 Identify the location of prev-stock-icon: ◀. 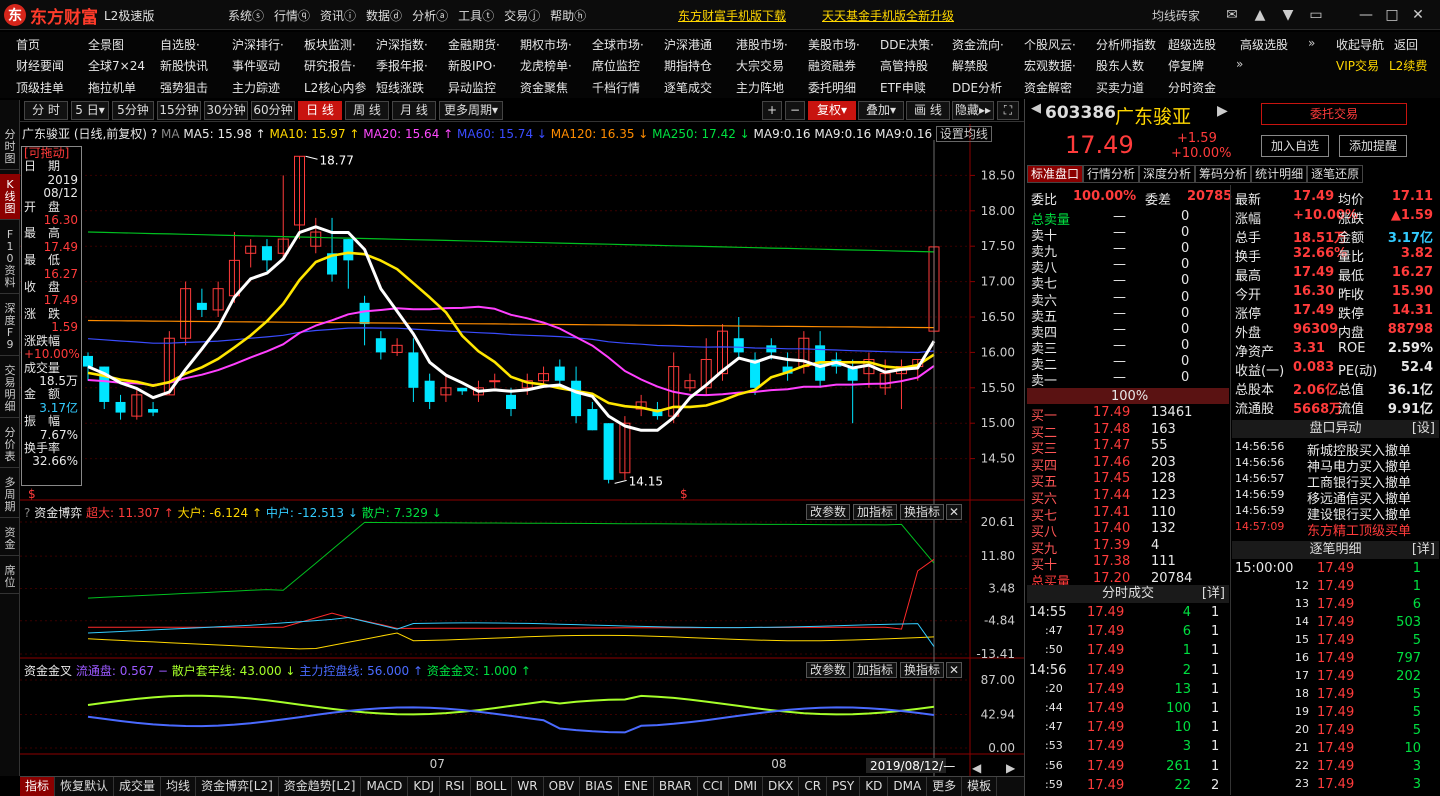
(1036, 108).